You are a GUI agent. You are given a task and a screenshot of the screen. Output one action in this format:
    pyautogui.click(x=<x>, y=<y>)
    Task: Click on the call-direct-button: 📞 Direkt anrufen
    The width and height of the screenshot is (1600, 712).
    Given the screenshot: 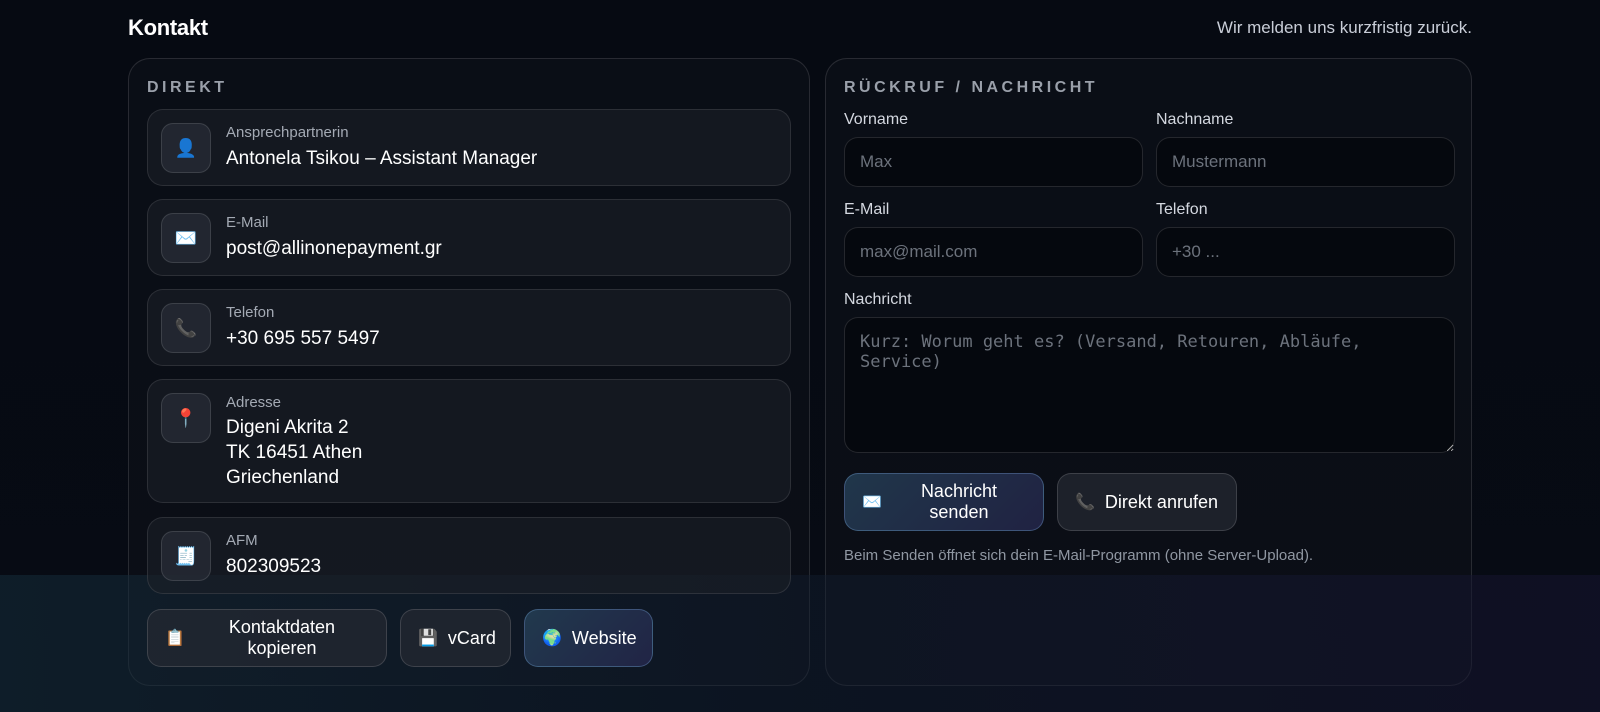 What is the action you would take?
    pyautogui.click(x=1147, y=502)
    